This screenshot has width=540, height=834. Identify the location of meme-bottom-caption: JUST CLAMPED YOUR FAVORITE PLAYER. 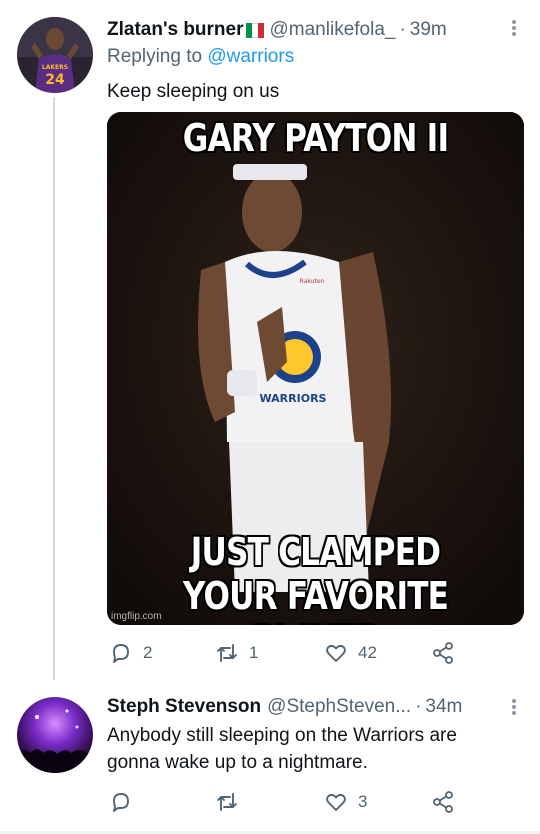
(316, 577).